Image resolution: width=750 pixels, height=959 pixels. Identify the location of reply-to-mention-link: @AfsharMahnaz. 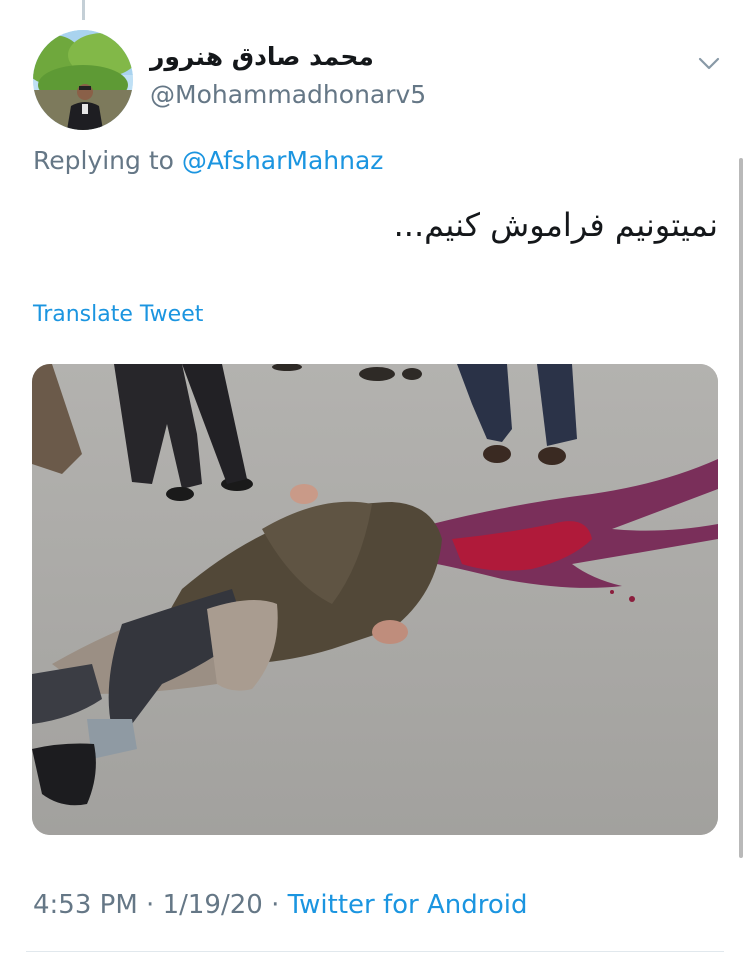
(283, 160).